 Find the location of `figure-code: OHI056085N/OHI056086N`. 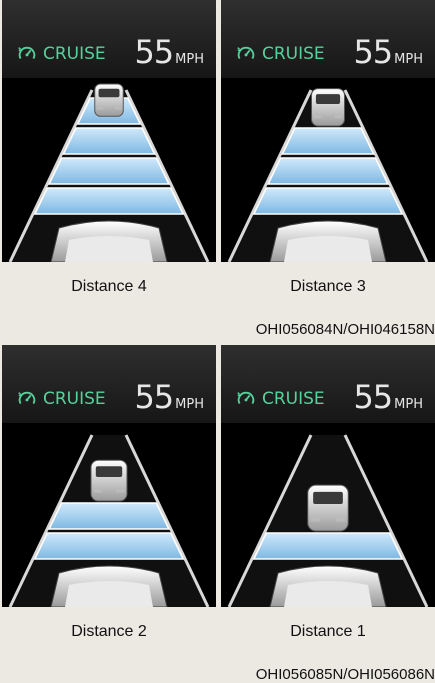

figure-code: OHI056085N/OHI056086N is located at coordinates (345, 674).